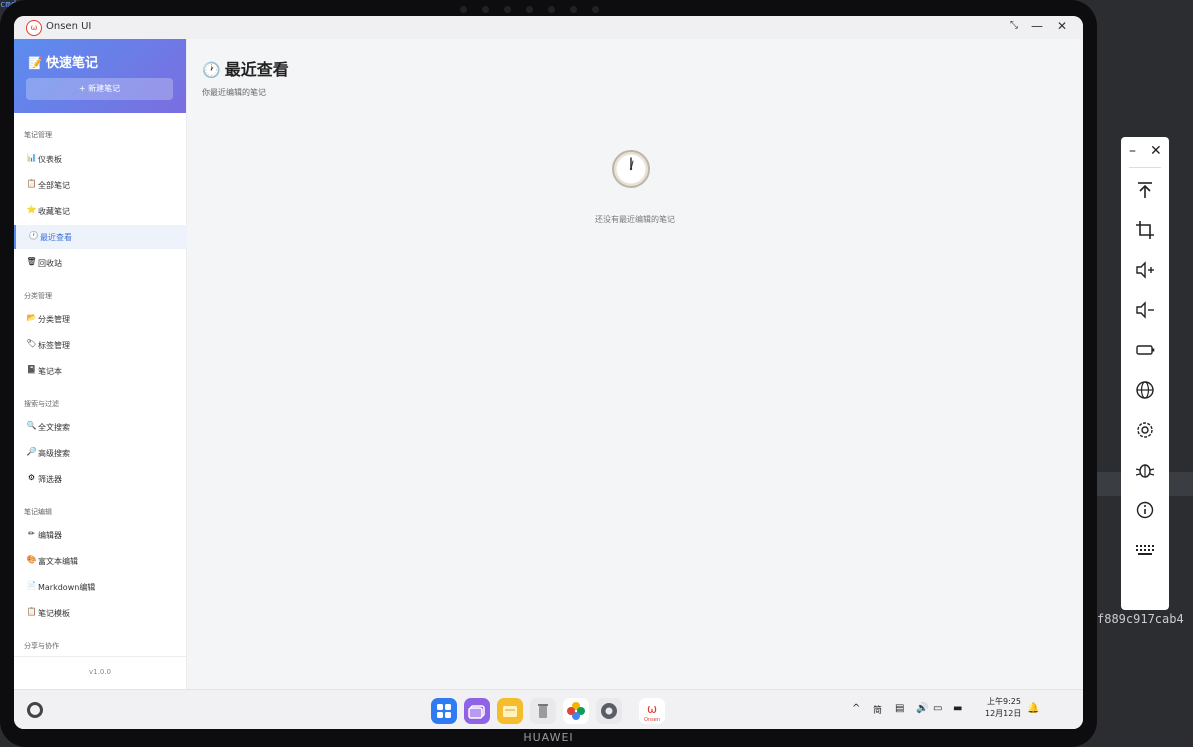  Describe the element at coordinates (899, 708) in the screenshot. I see `clipboard-icon: ▤` at that location.